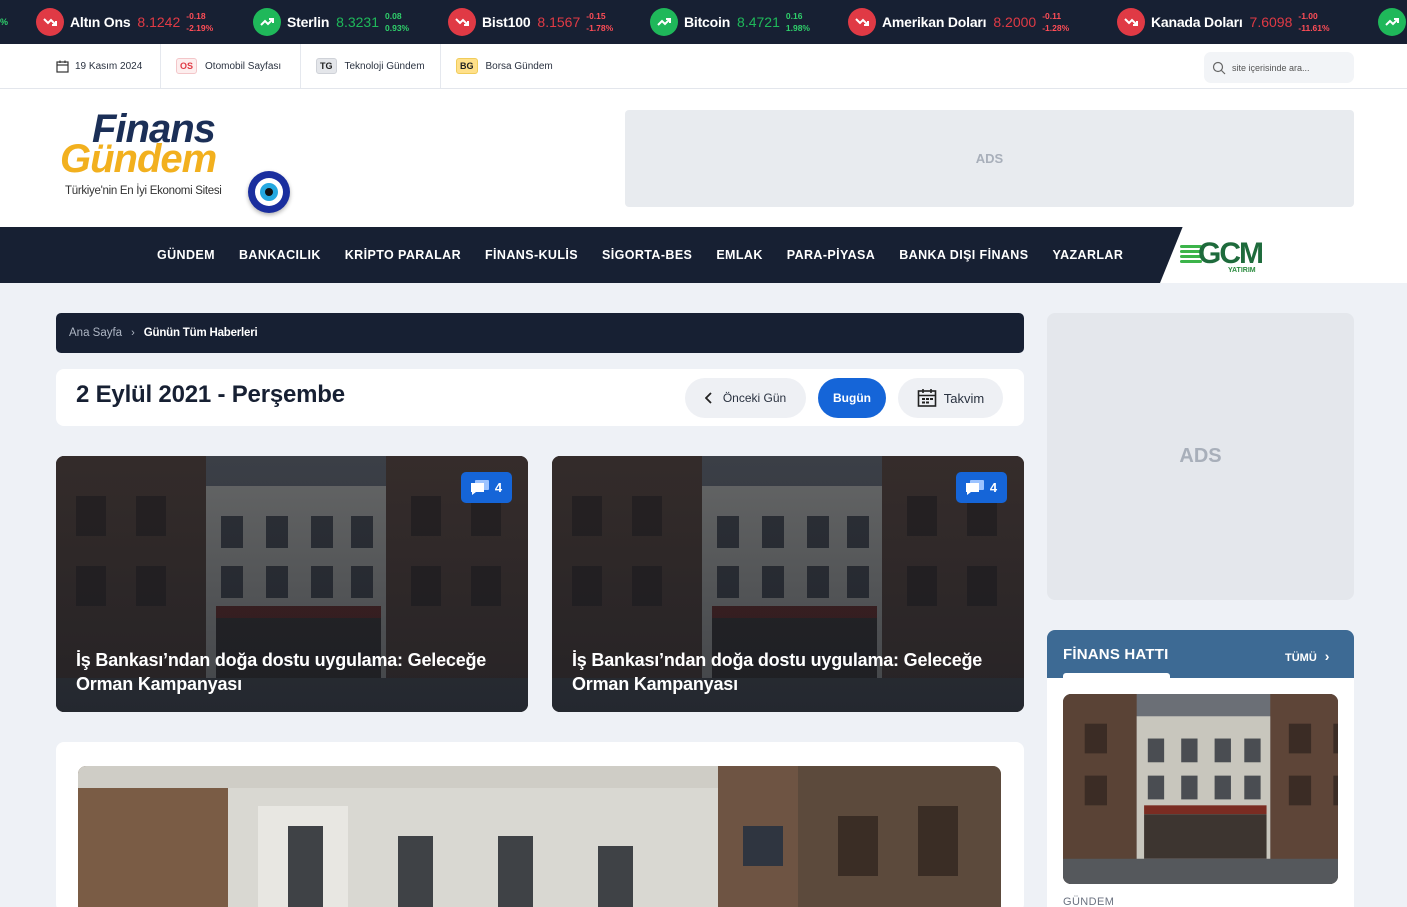 Image resolution: width=1407 pixels, height=907 pixels. I want to click on ticker-name: Altın Ons, so click(100, 22).